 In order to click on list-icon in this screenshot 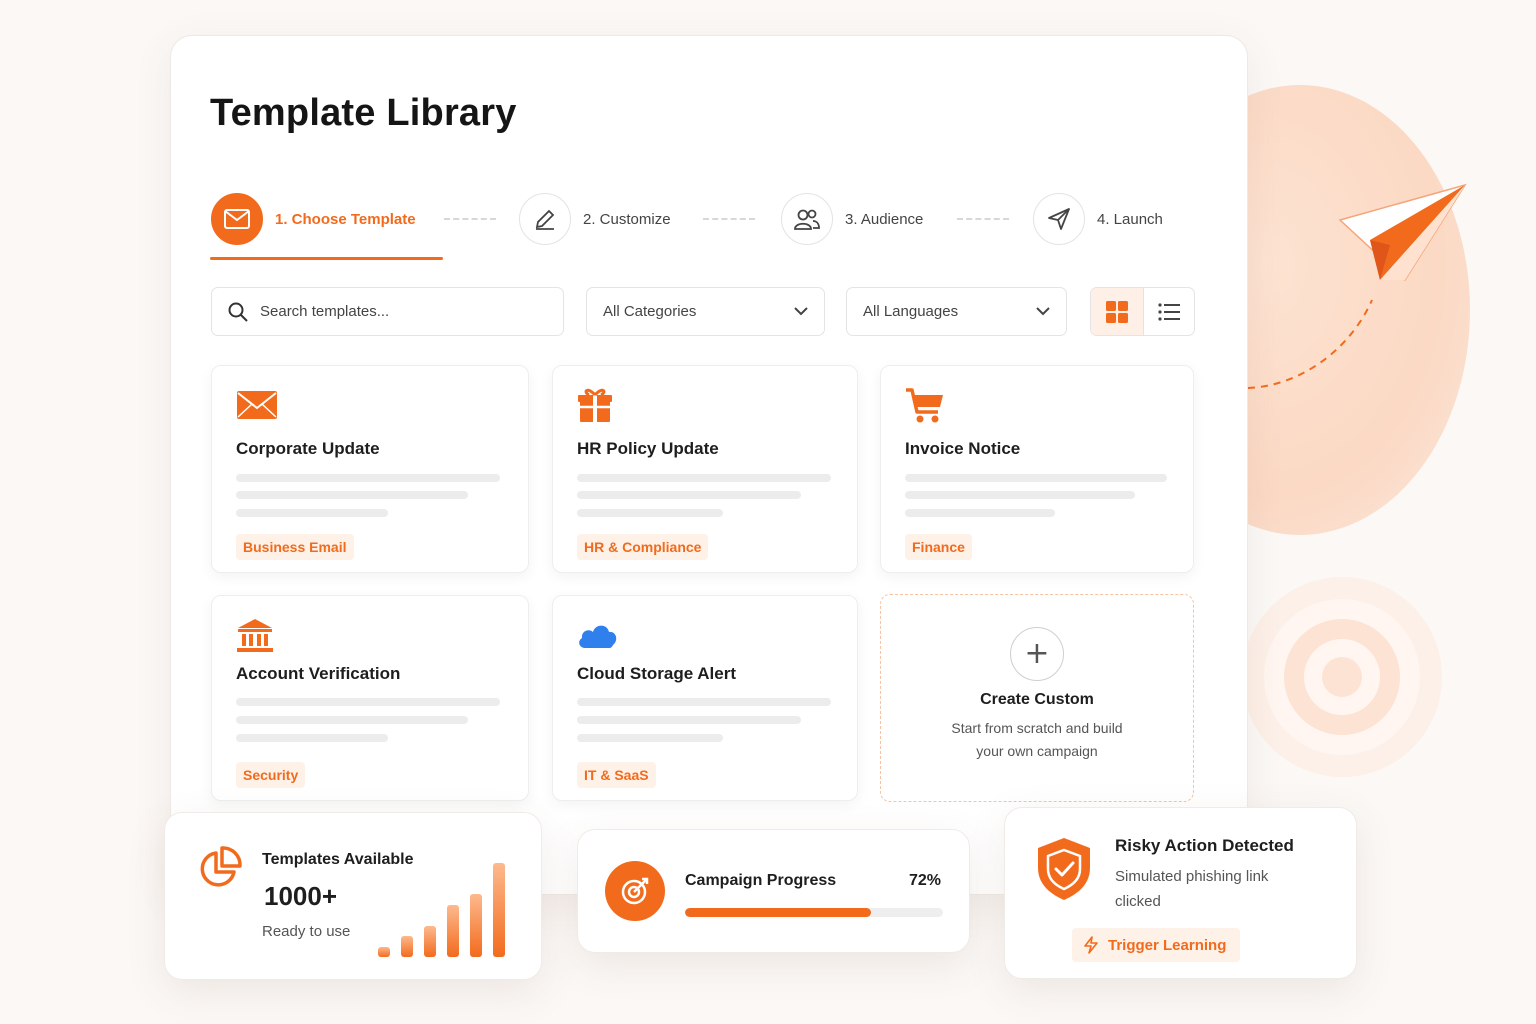, I will do `click(1169, 311)`.